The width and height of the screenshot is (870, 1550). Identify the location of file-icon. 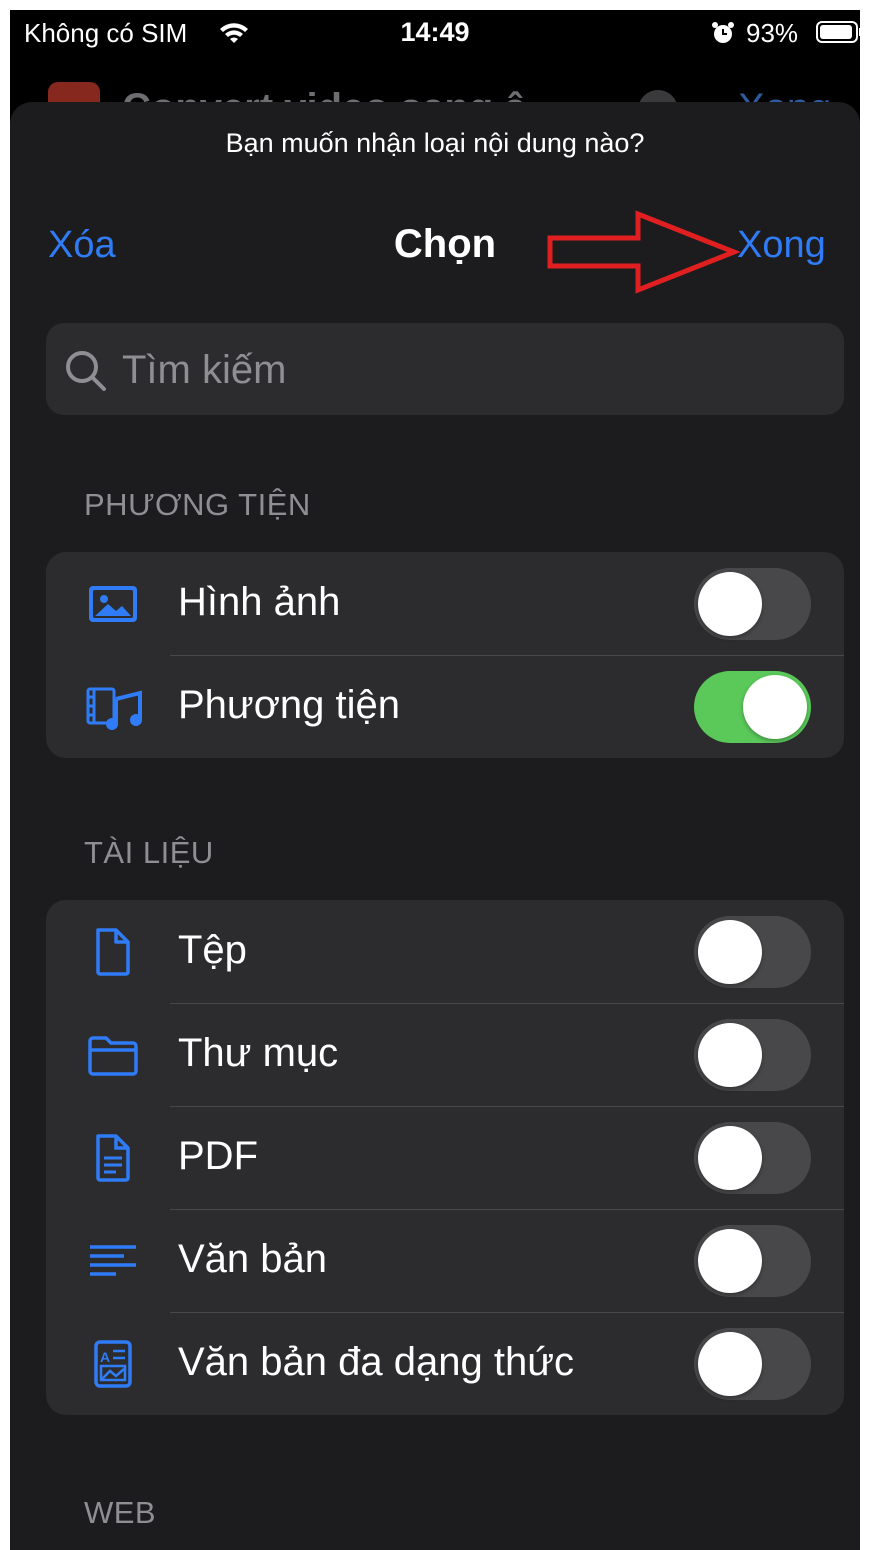
(113, 952).